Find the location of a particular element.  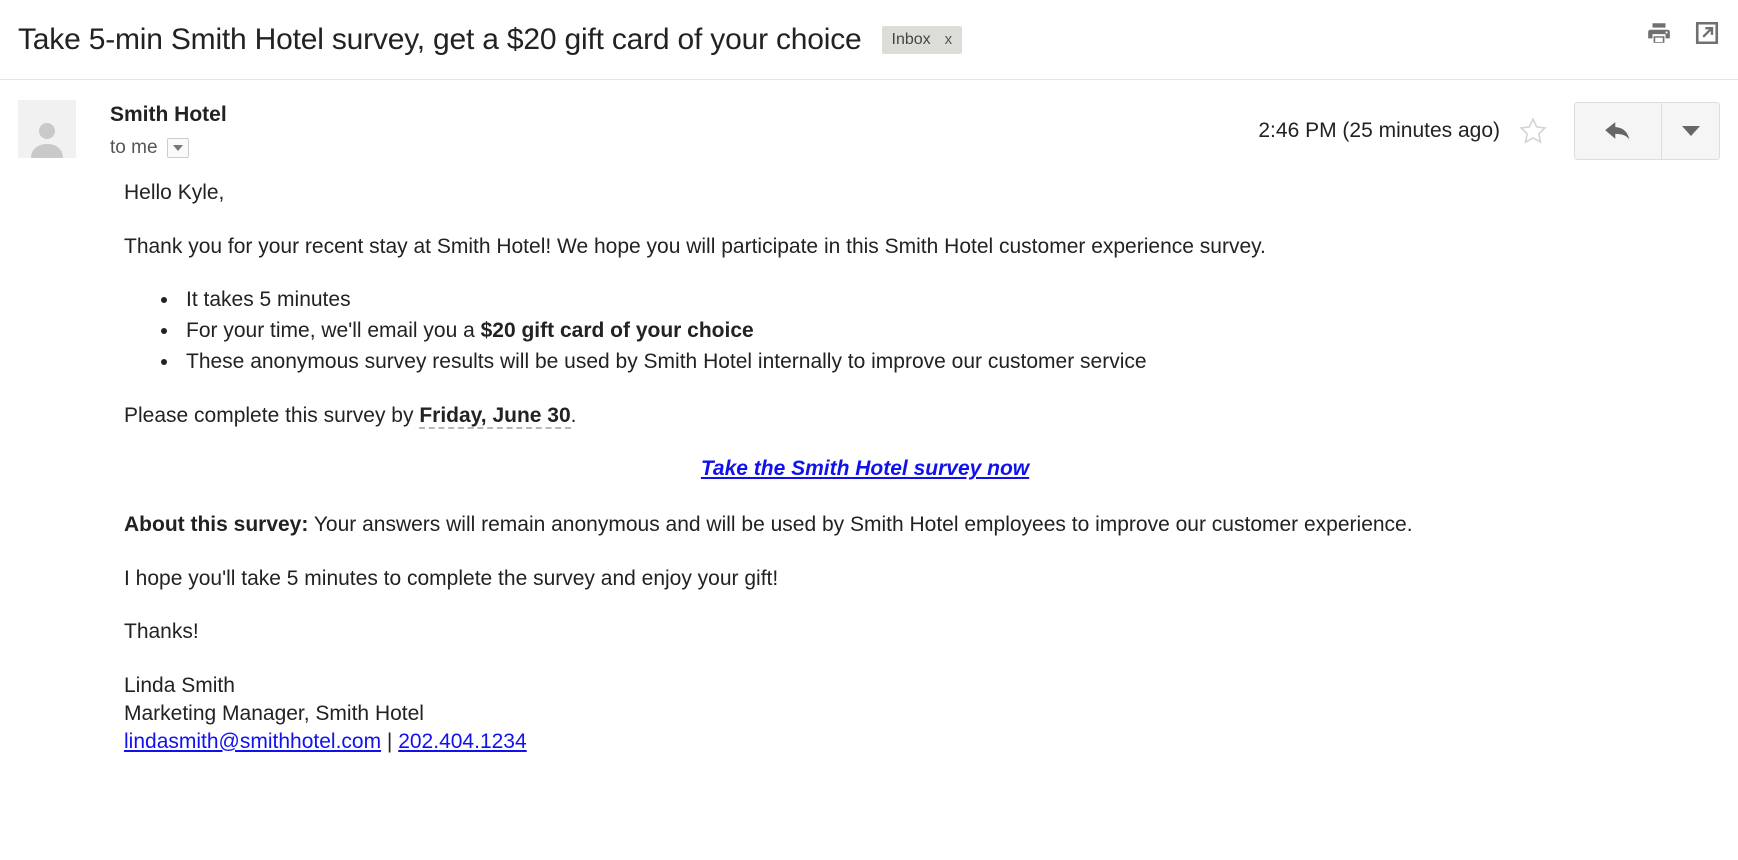

more-options-button is located at coordinates (1690, 131).